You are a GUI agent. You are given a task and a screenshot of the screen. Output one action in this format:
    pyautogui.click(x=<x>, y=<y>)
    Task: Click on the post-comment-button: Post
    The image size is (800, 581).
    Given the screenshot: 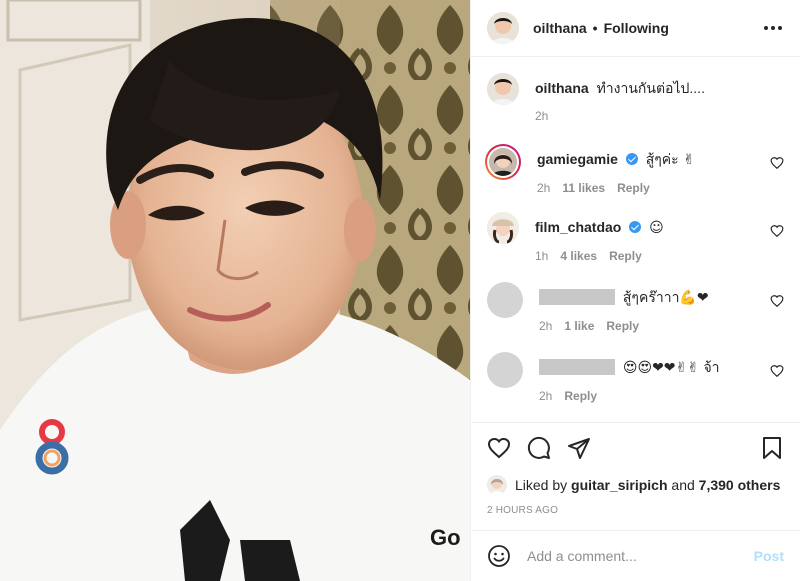 What is the action you would take?
    pyautogui.click(x=769, y=556)
    